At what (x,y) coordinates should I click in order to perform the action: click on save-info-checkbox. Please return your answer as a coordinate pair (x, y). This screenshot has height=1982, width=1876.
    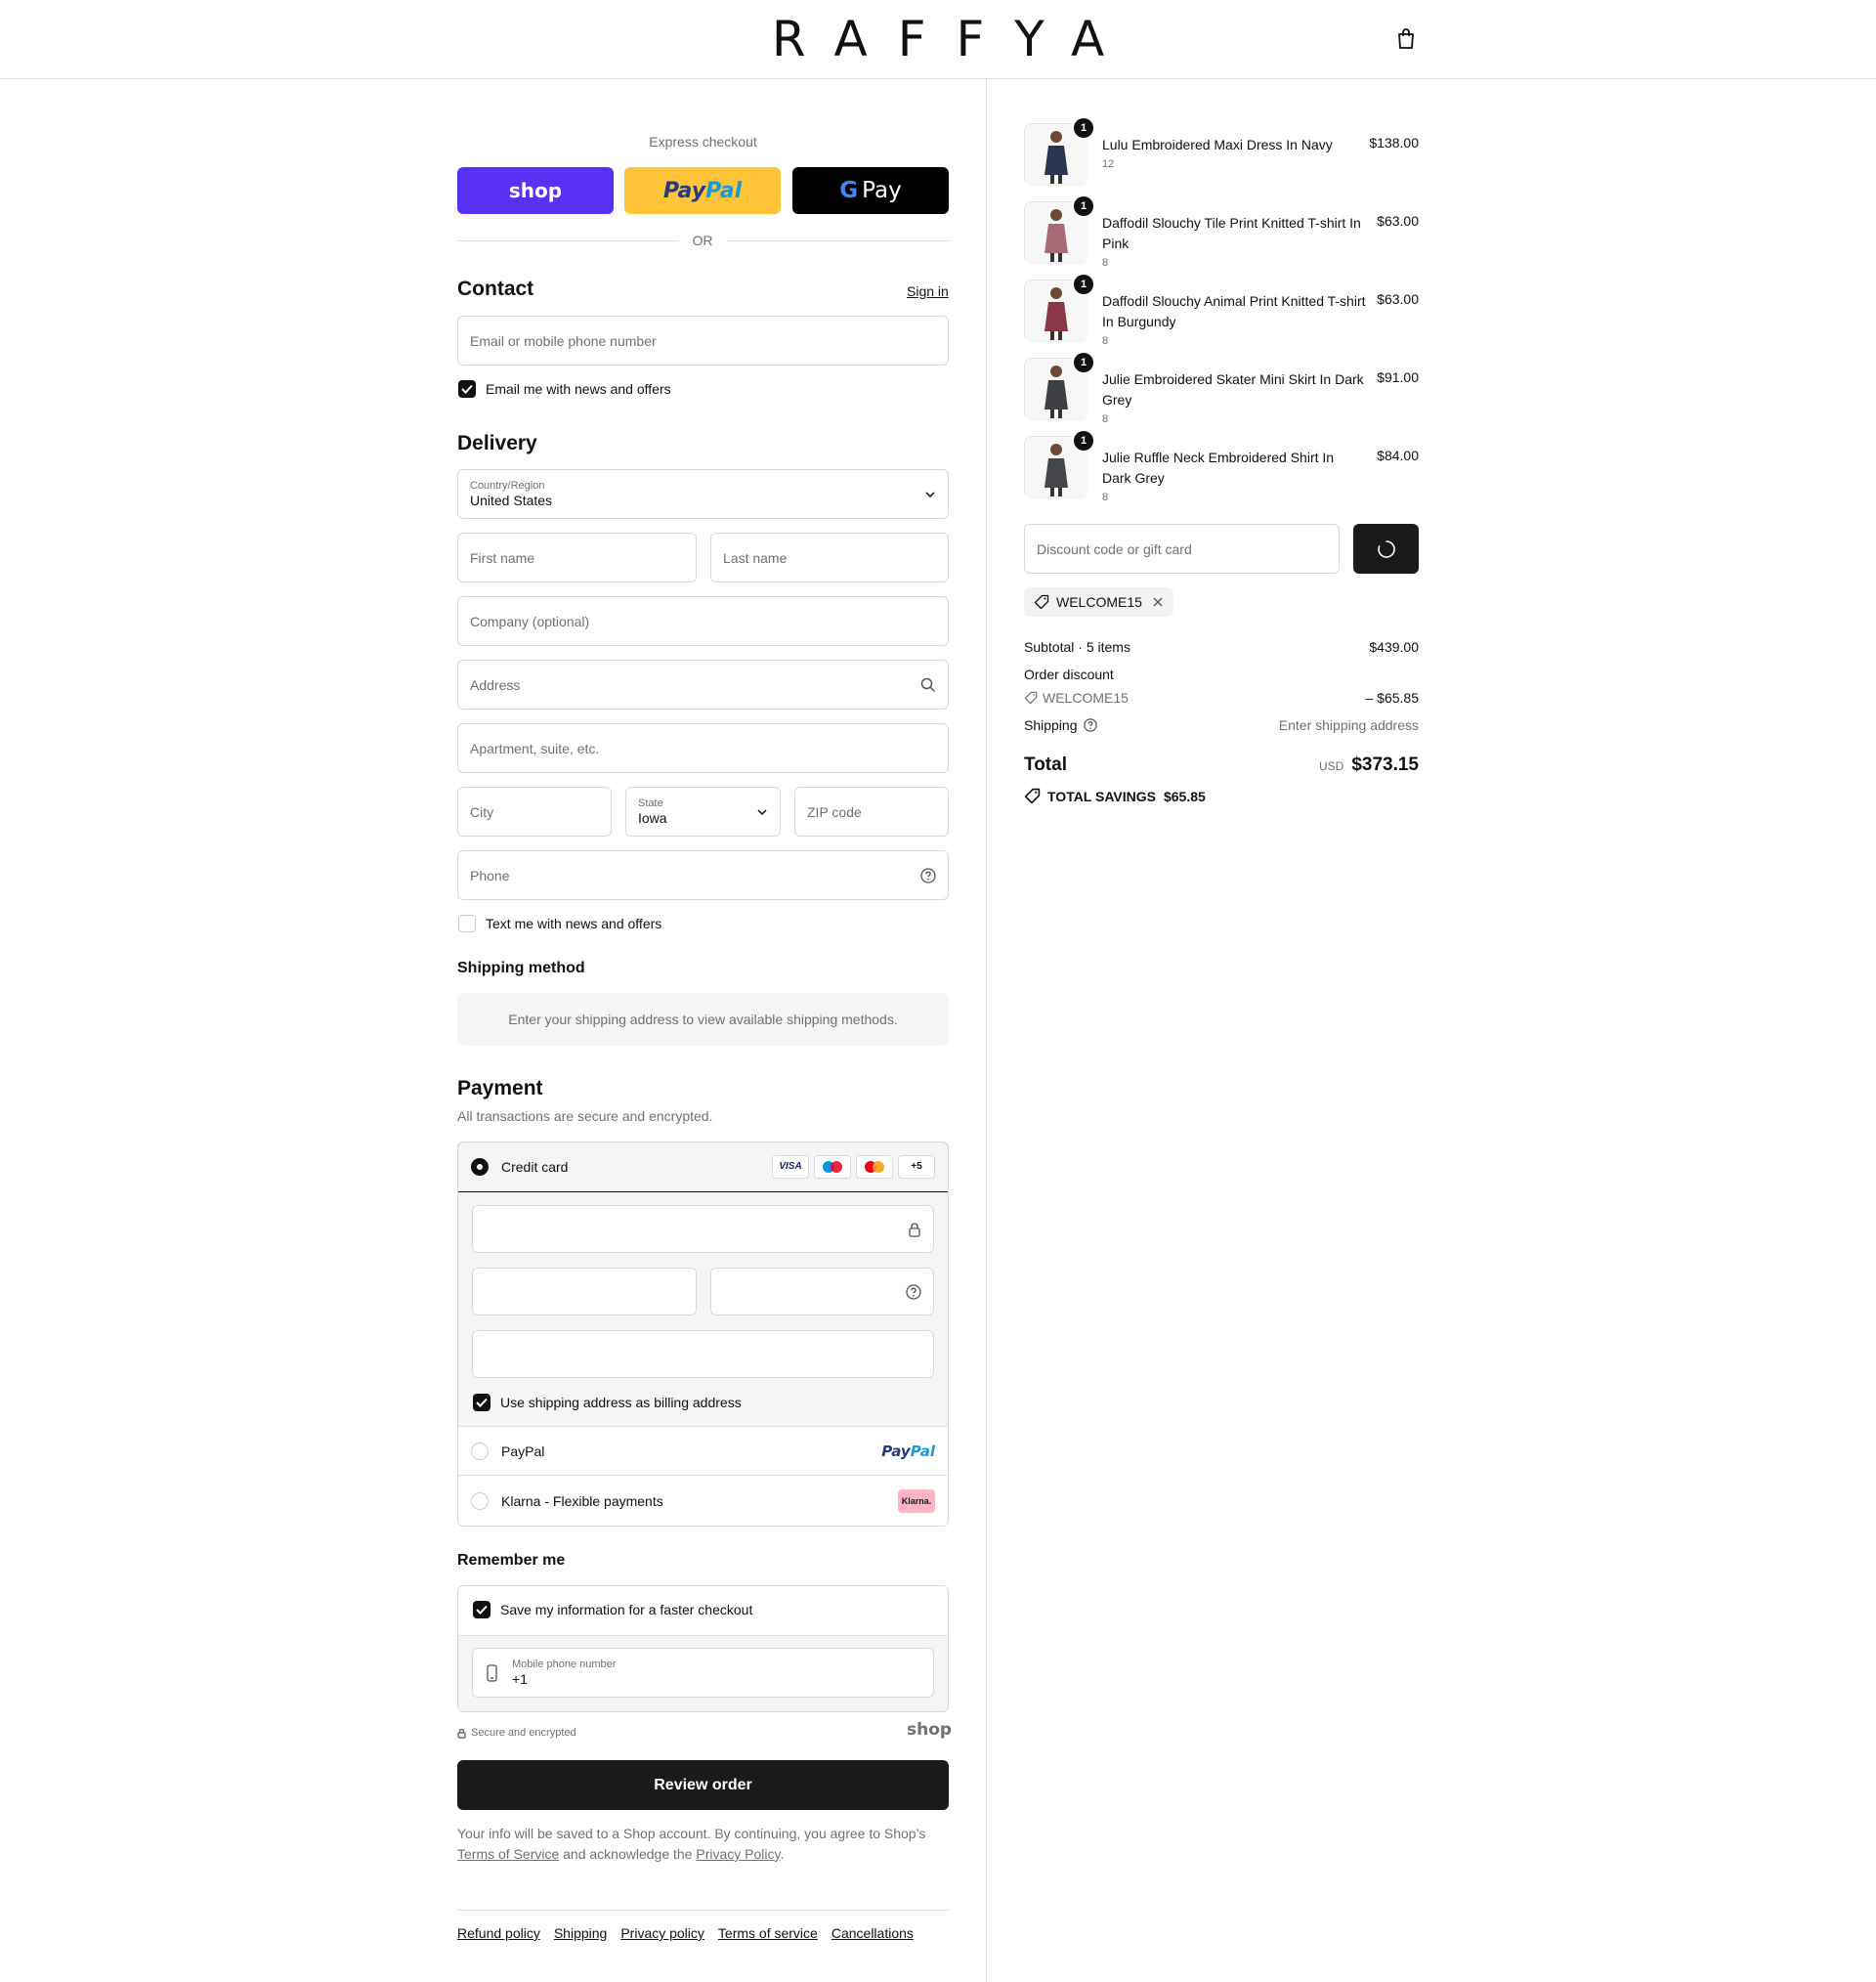
    Looking at the image, I should click on (481, 1610).